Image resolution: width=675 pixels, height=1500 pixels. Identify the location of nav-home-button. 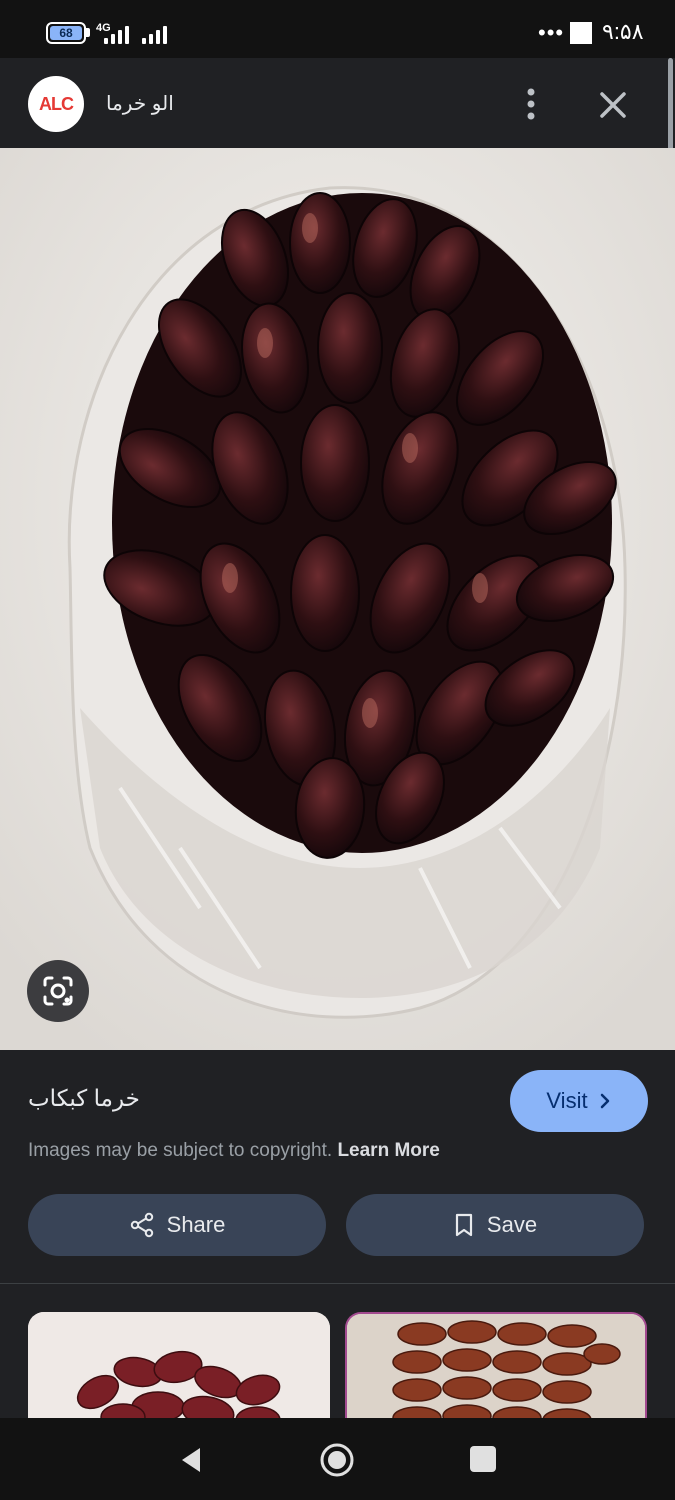
(337, 1460).